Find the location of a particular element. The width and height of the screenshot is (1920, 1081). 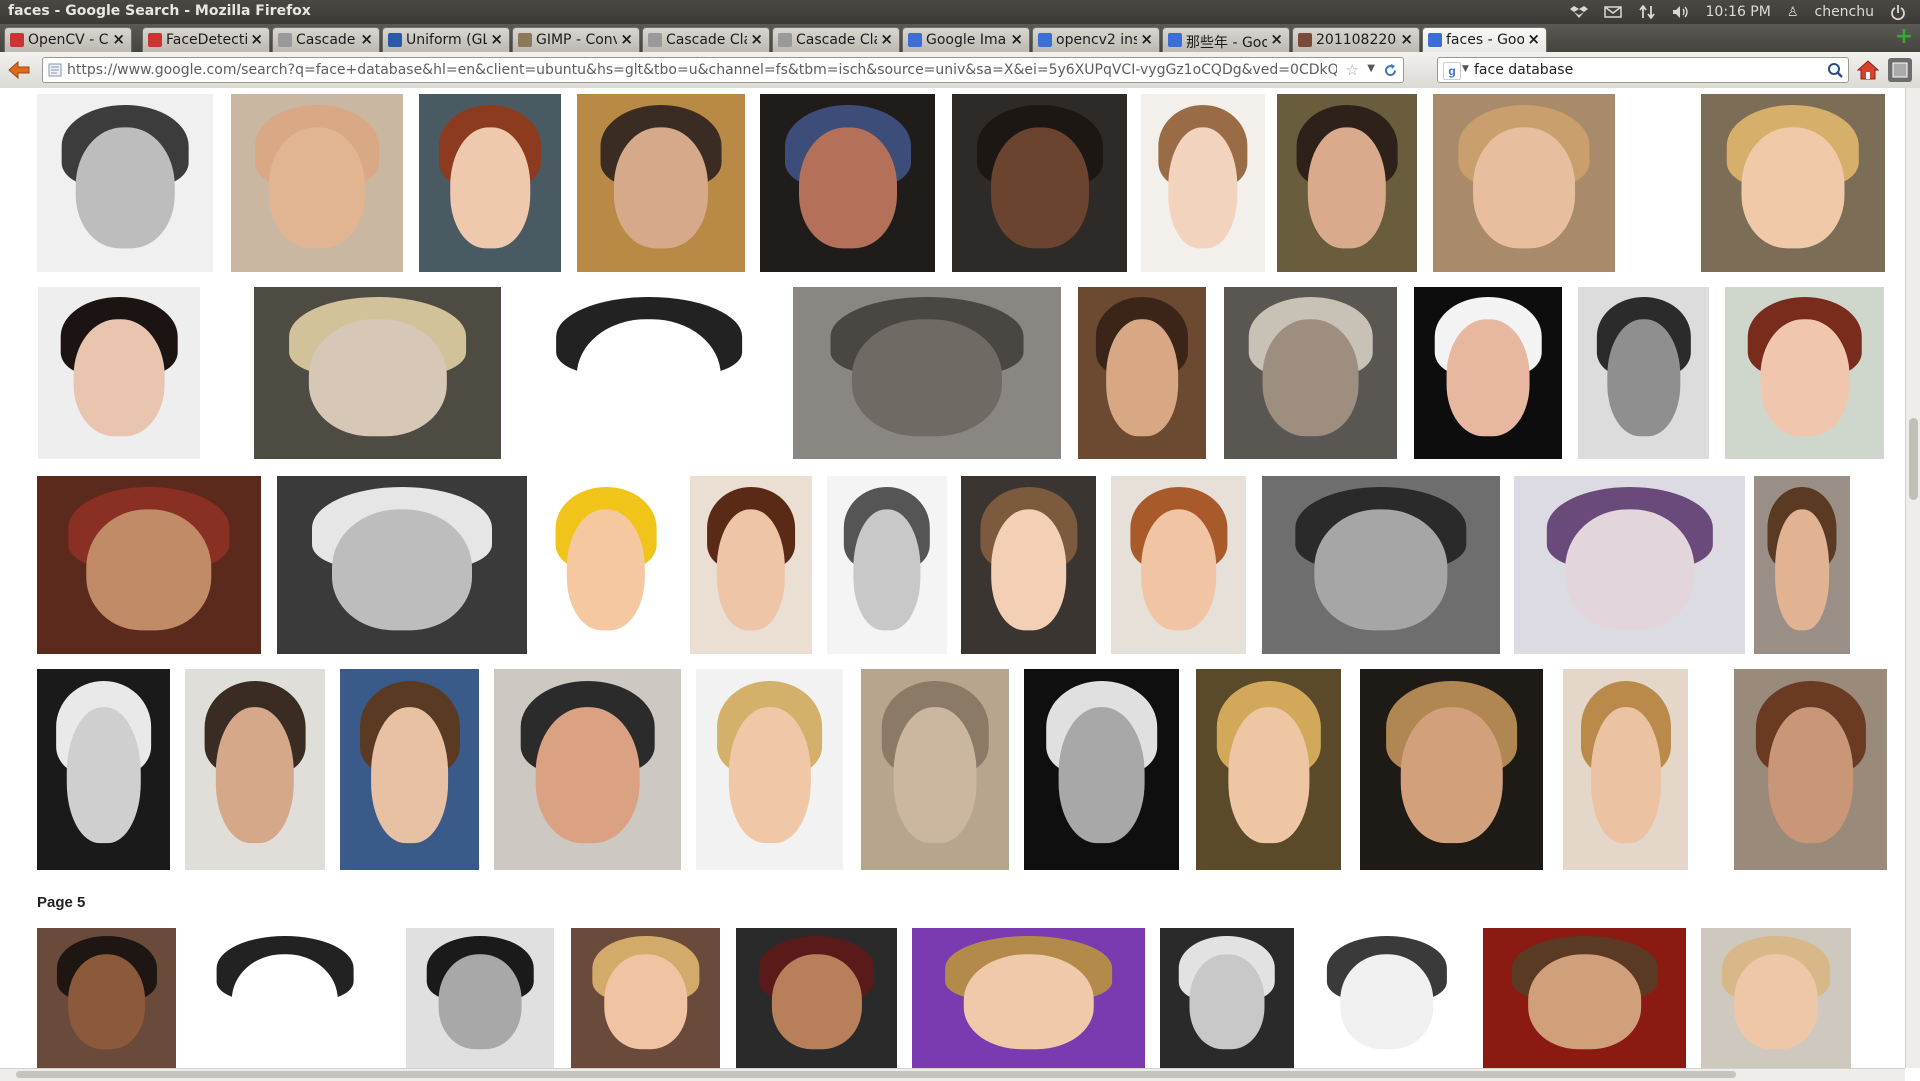

image-result-bw-woman-text is located at coordinates (1381, 565).